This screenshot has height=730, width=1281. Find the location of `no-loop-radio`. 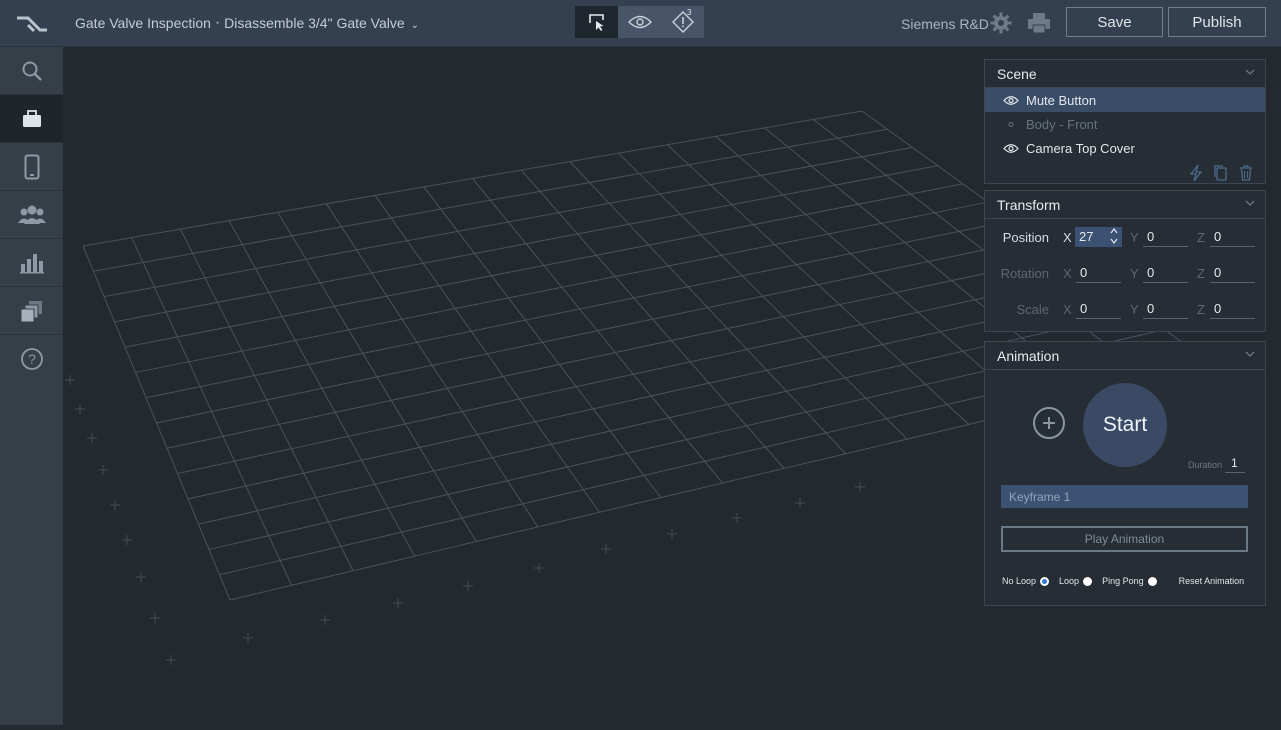

no-loop-radio is located at coordinates (1045, 581).